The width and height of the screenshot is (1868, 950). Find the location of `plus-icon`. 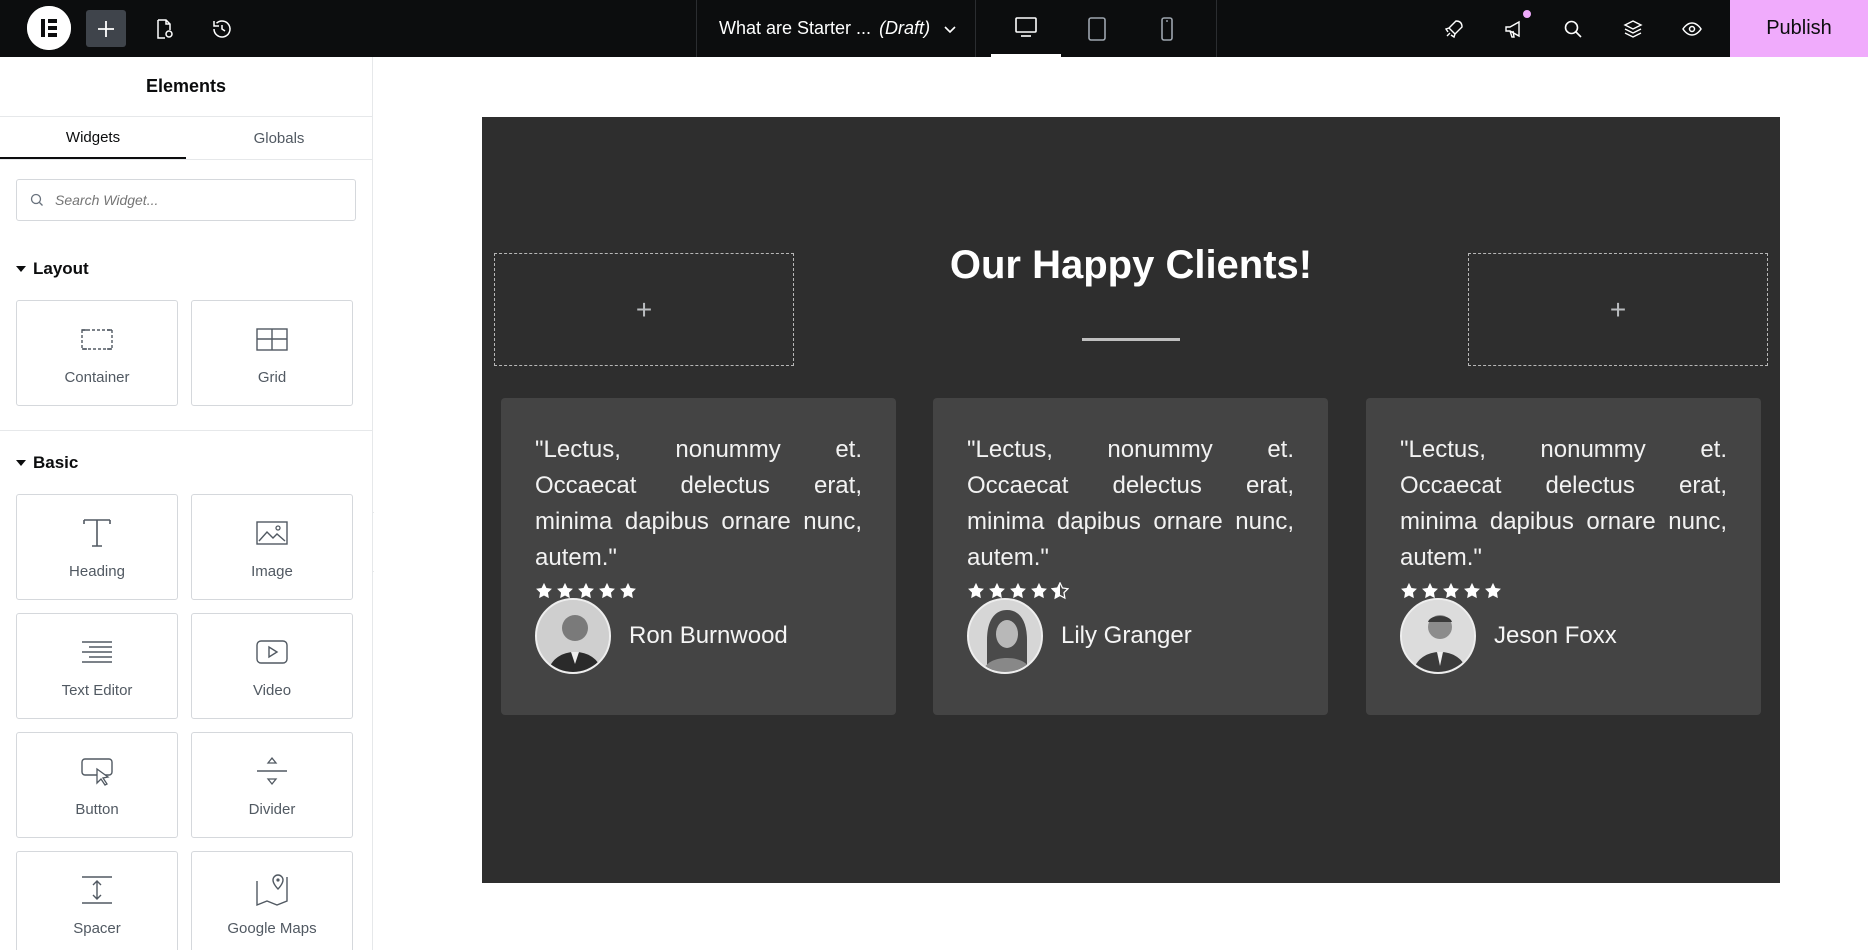

plus-icon is located at coordinates (106, 28).